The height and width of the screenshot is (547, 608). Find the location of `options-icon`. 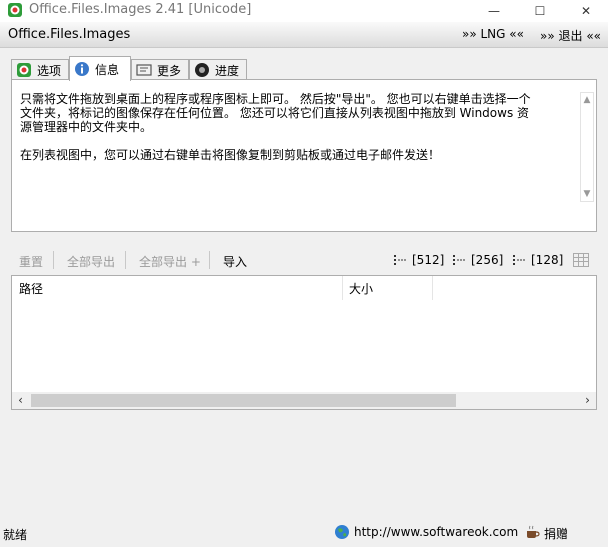

options-icon is located at coordinates (24, 70).